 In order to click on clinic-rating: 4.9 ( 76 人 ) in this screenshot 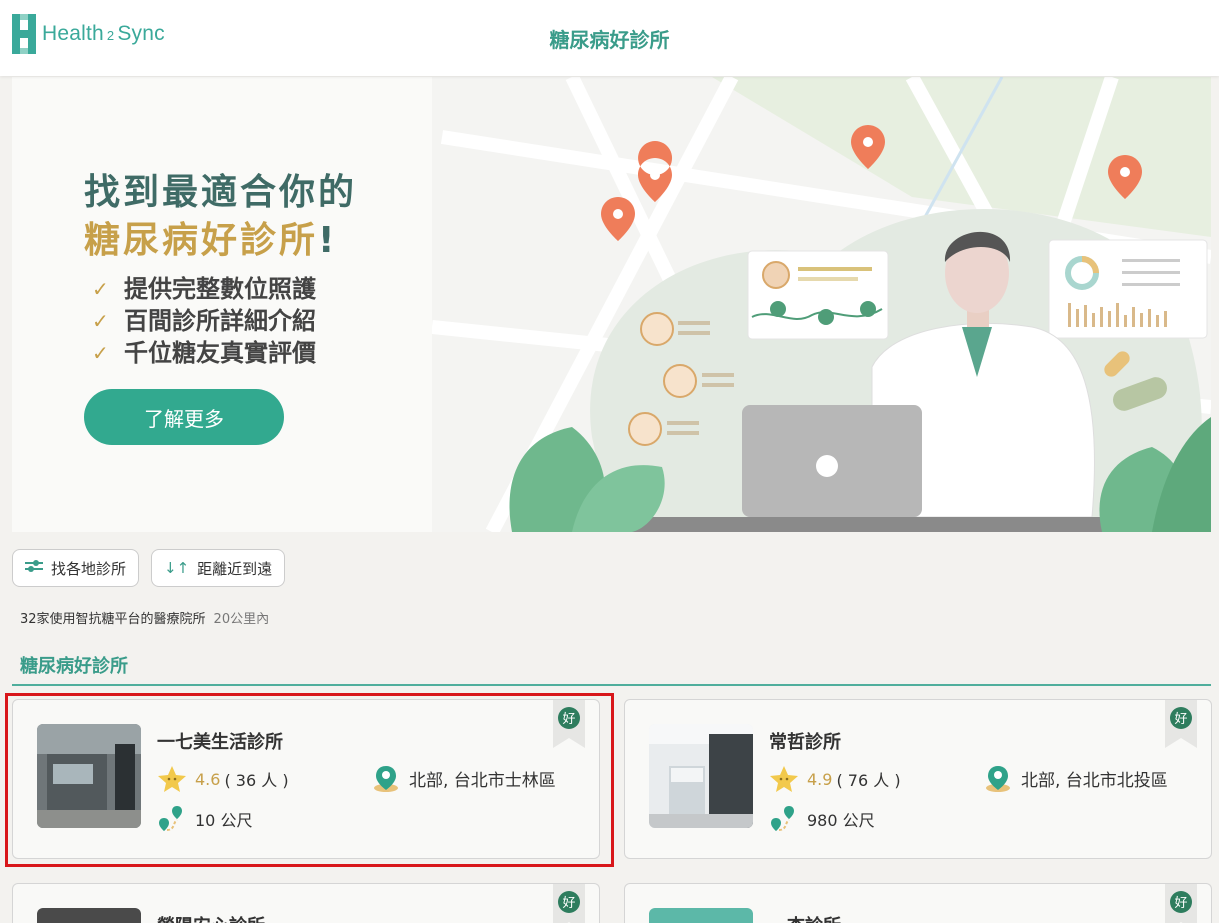, I will do `click(835, 779)`.